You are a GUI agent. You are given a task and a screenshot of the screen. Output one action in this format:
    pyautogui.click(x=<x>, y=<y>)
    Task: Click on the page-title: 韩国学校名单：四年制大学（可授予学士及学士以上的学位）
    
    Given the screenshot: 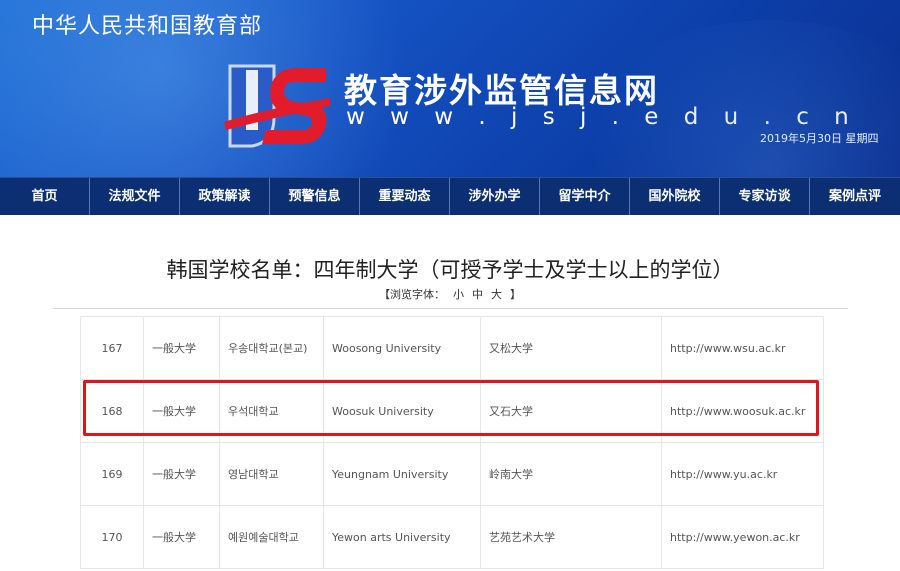 What is the action you would take?
    pyautogui.click(x=450, y=270)
    